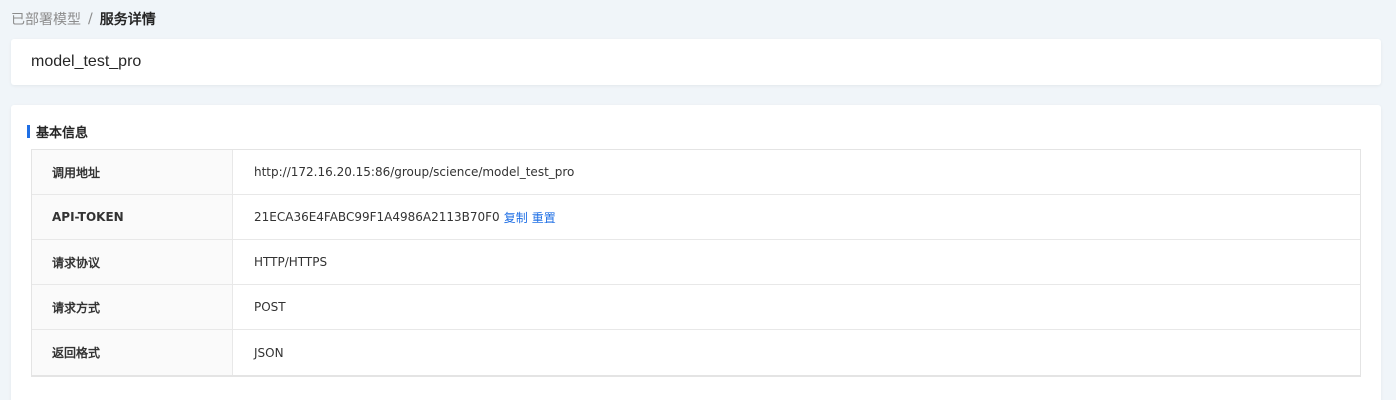 The image size is (1396, 400). I want to click on basic-info-header: 基本信息, so click(58, 131).